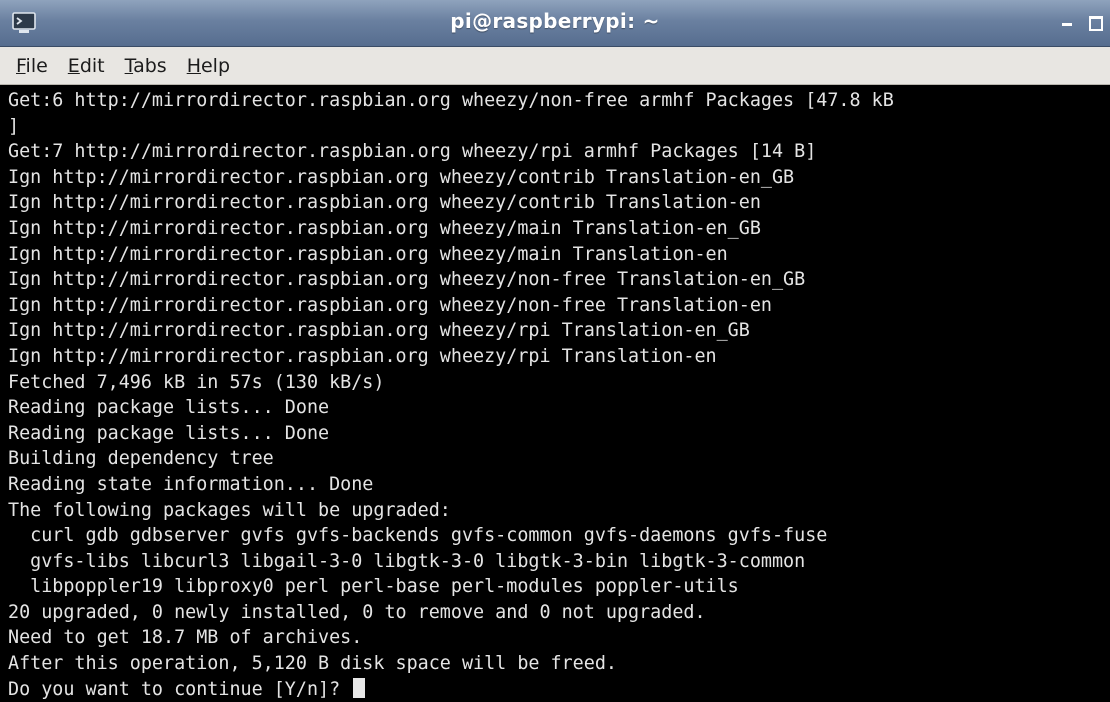 The height and width of the screenshot is (702, 1110). Describe the element at coordinates (185, 638) in the screenshot. I see `terminal-line: Need to get 18.7 MB of archives.` at that location.